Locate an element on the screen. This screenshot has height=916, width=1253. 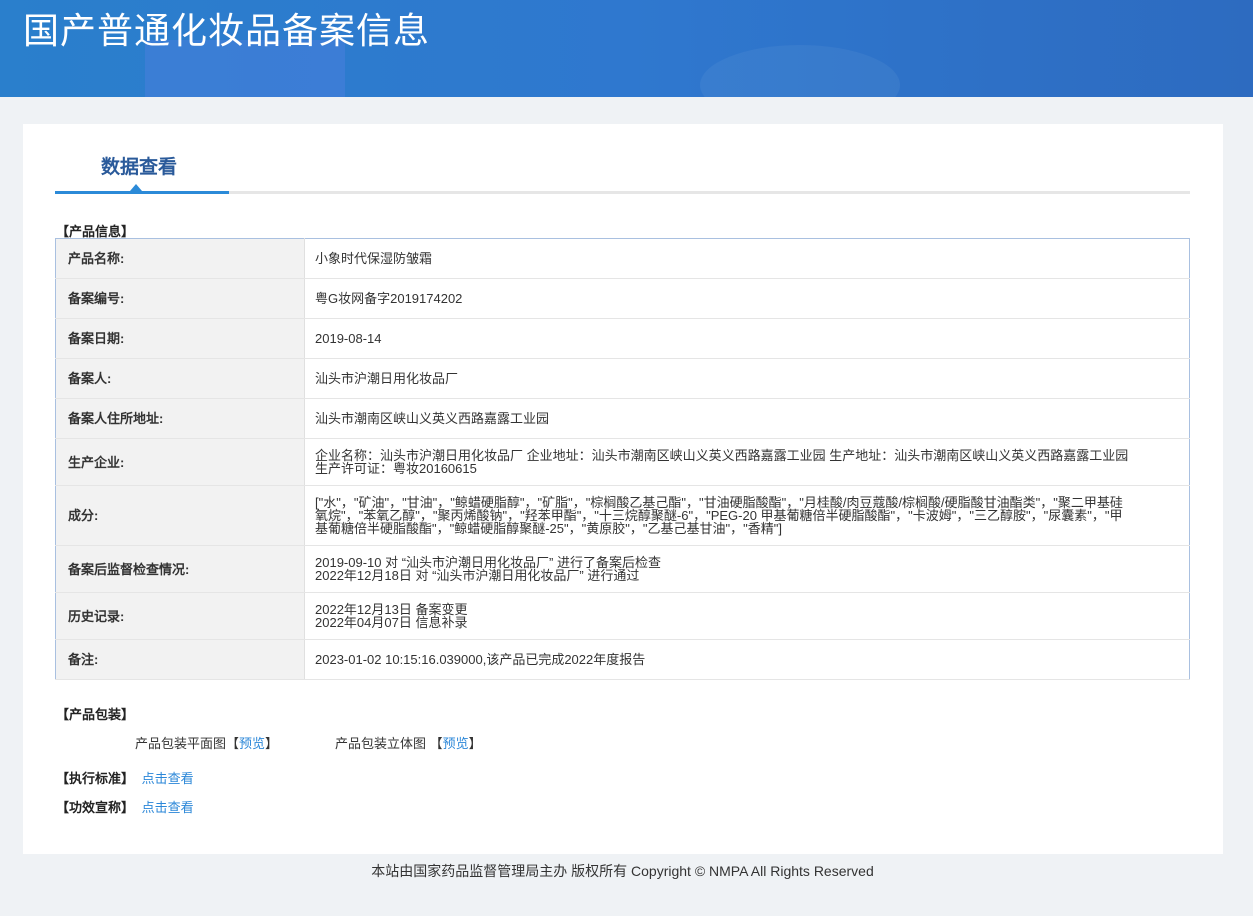
table-row: 备案编号: 粤G妆网备字2019174202 is located at coordinates (622, 298).